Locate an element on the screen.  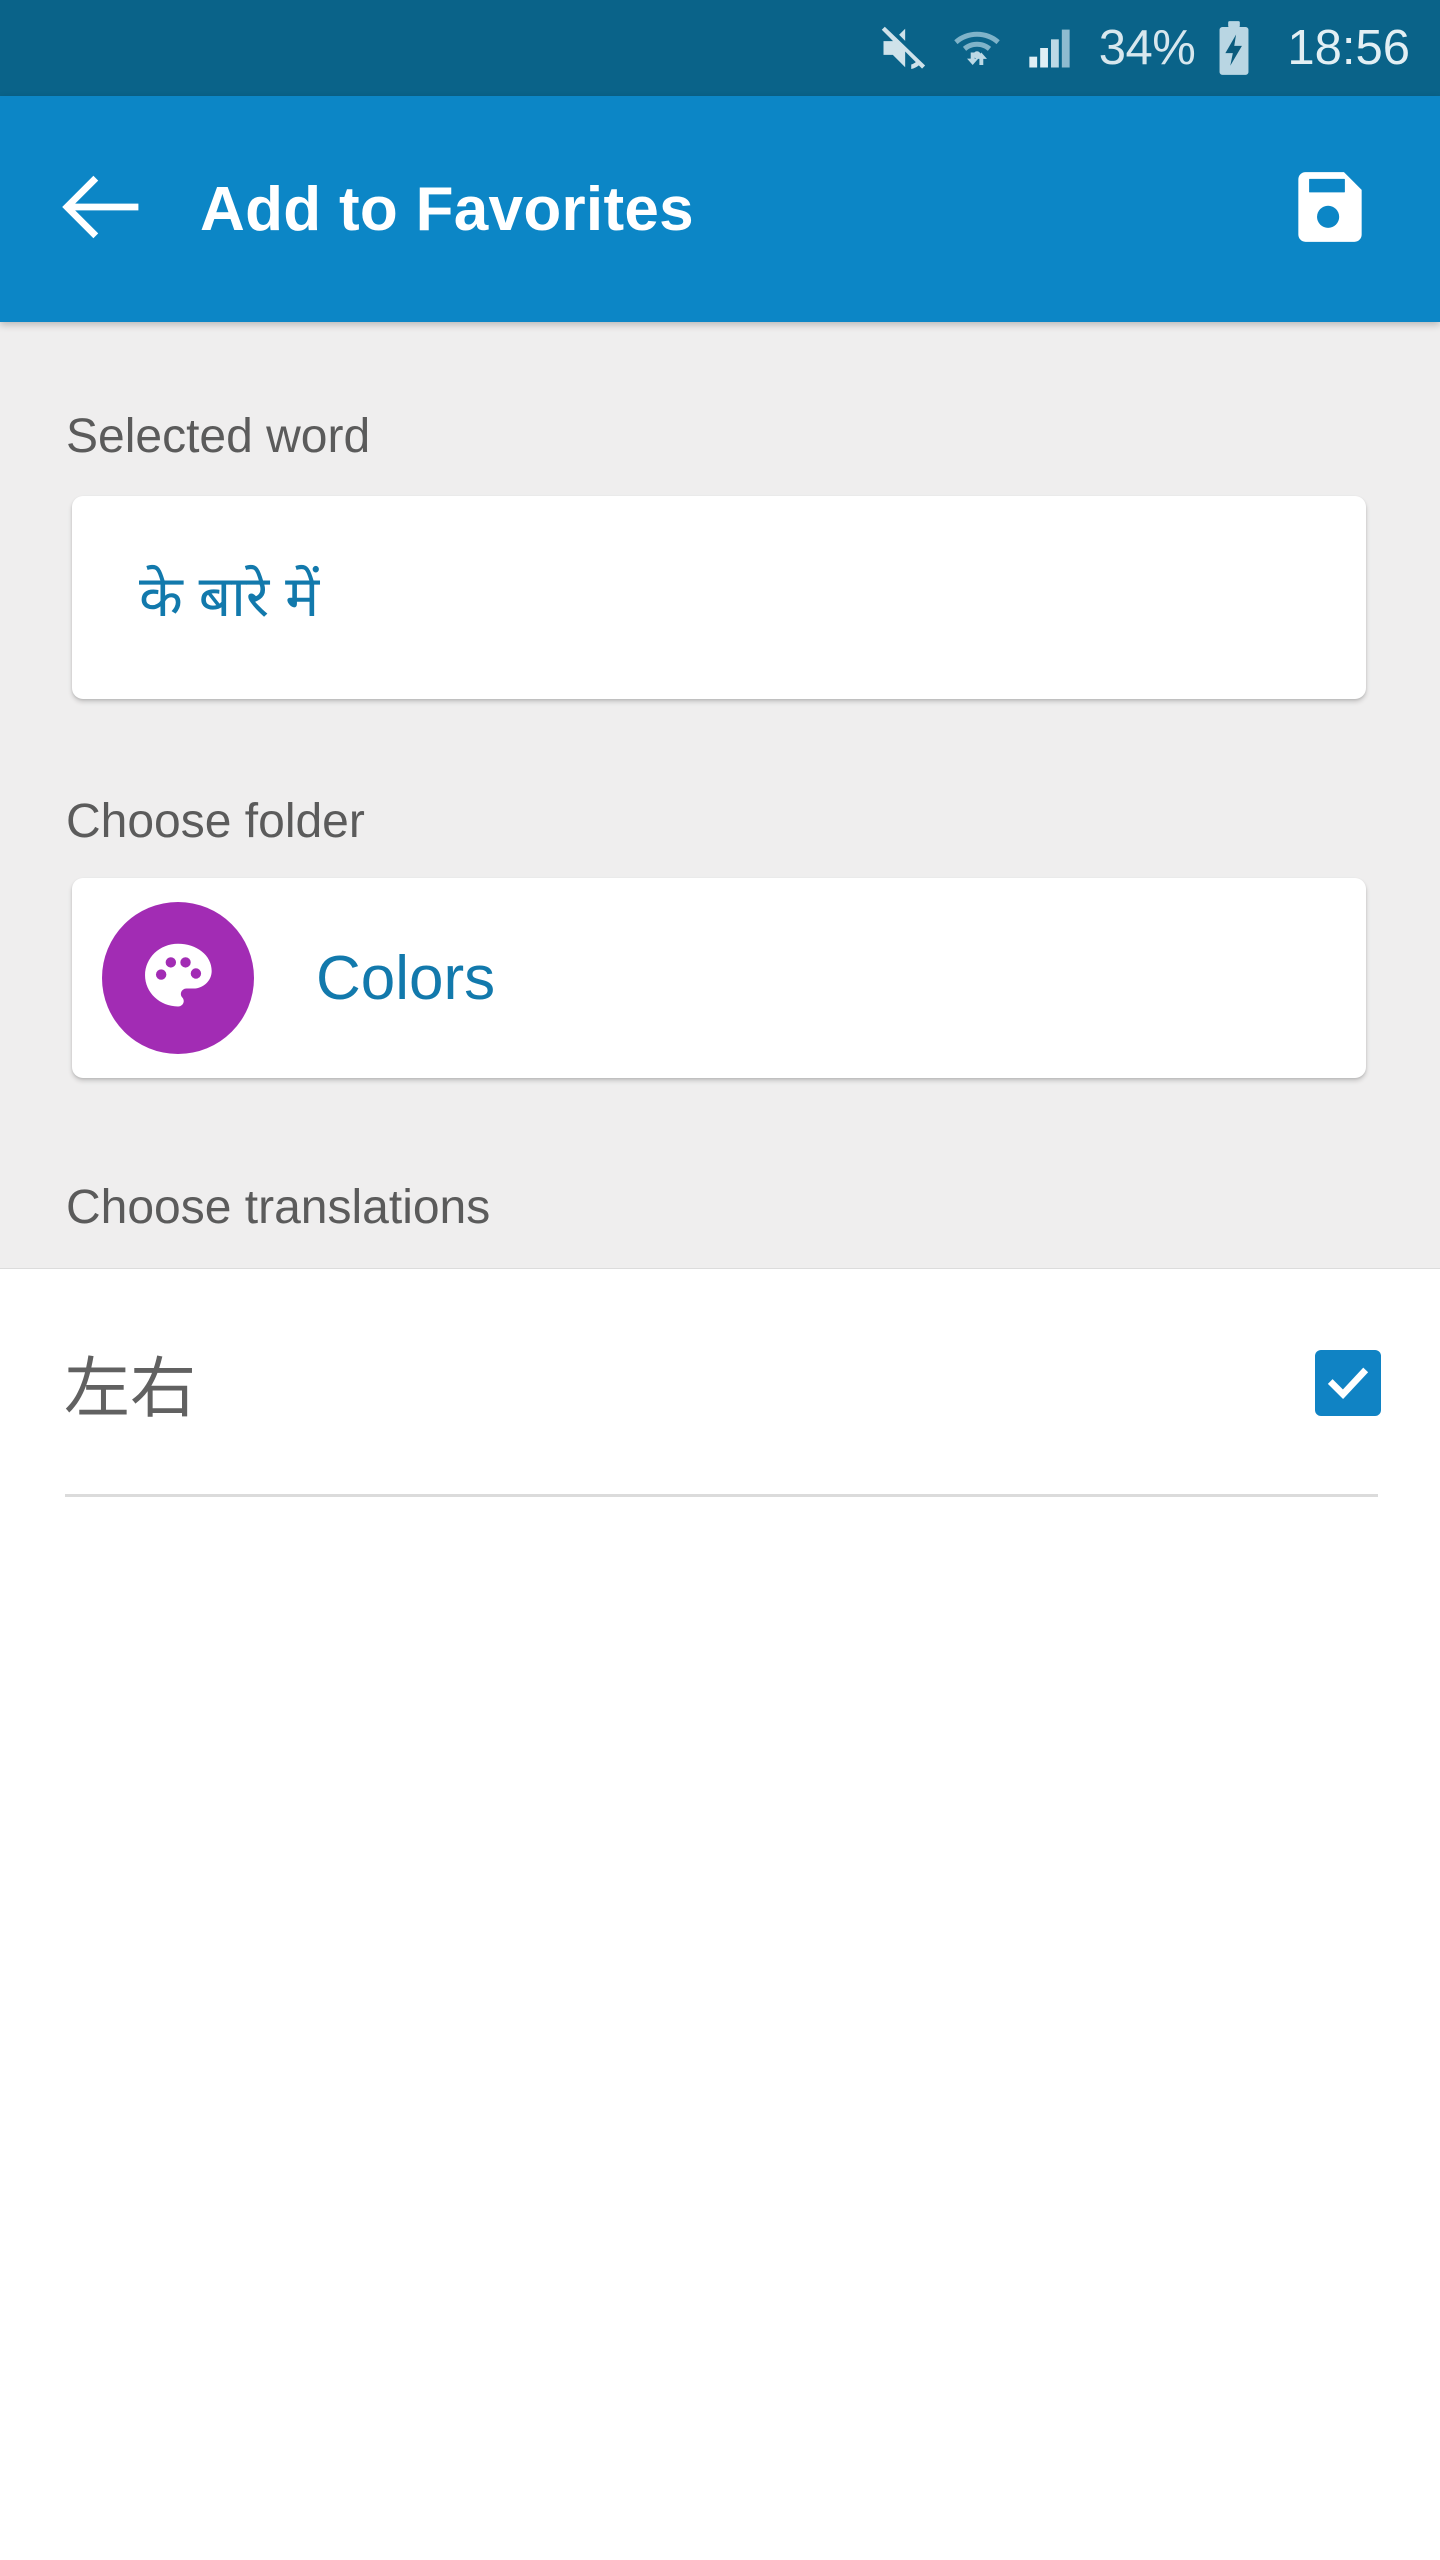
cellular-signal-icon is located at coordinates (1051, 48).